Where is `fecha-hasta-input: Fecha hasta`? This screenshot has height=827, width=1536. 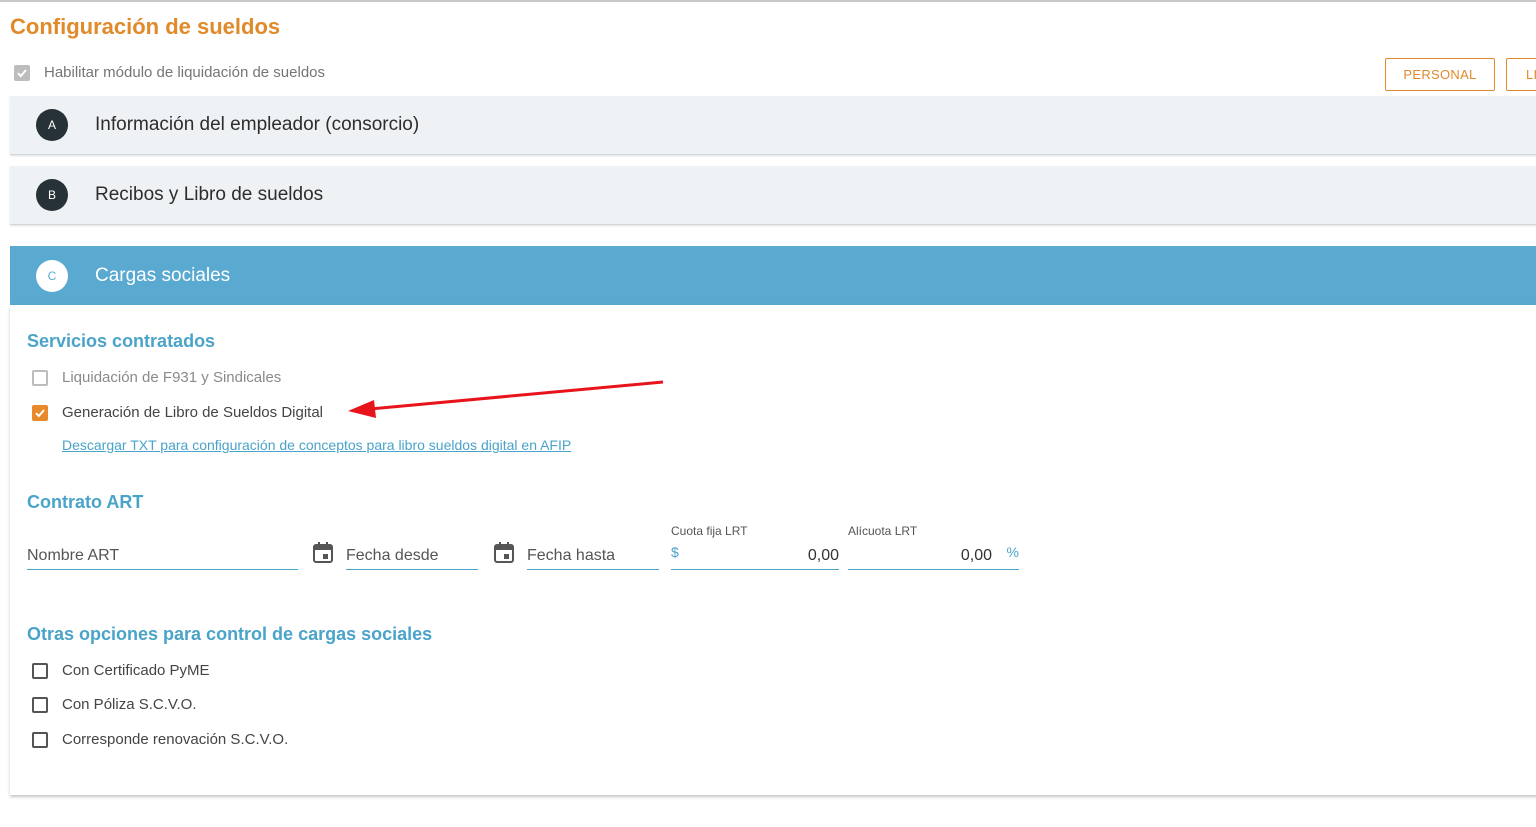
fecha-hasta-input: Fecha hasta is located at coordinates (593, 555).